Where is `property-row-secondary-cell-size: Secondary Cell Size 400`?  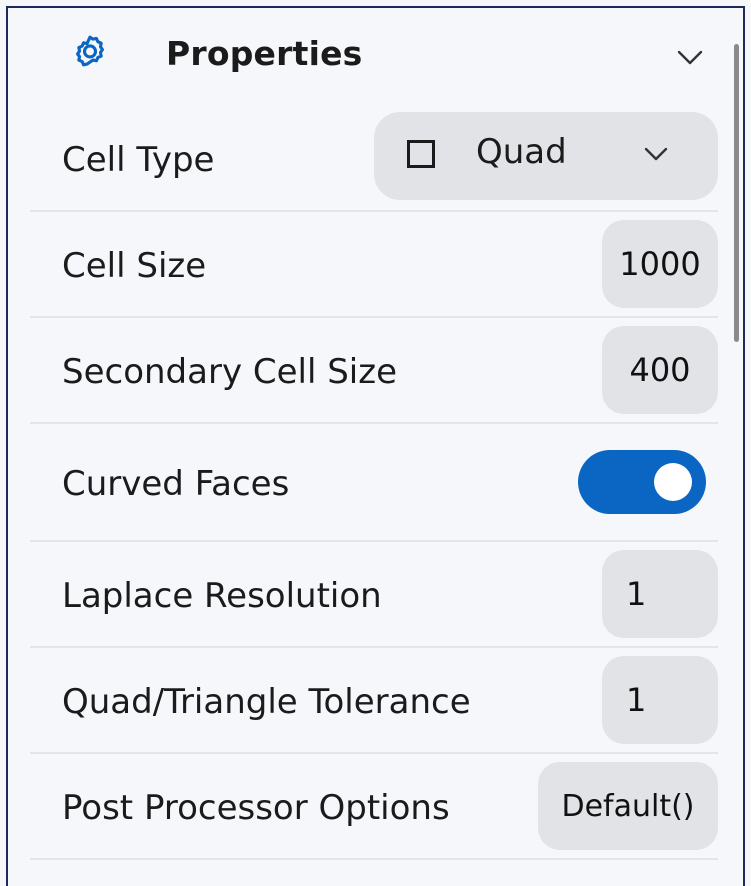 property-row-secondary-cell-size: Secondary Cell Size 400 is located at coordinates (374, 371).